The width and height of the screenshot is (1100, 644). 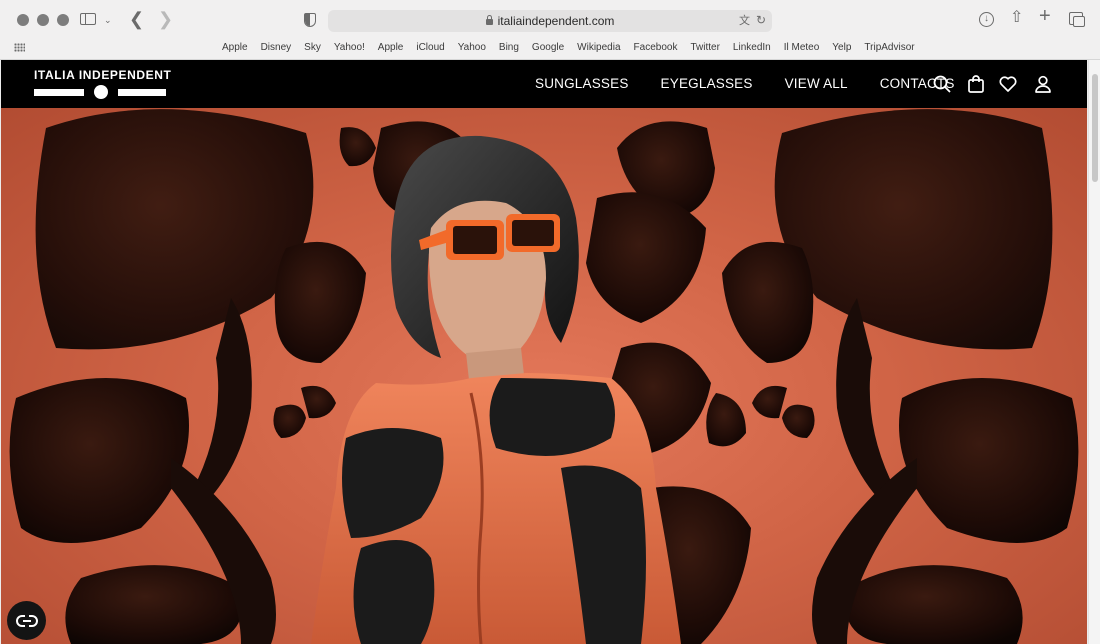 I want to click on window-controls, so click(x=43, y=20).